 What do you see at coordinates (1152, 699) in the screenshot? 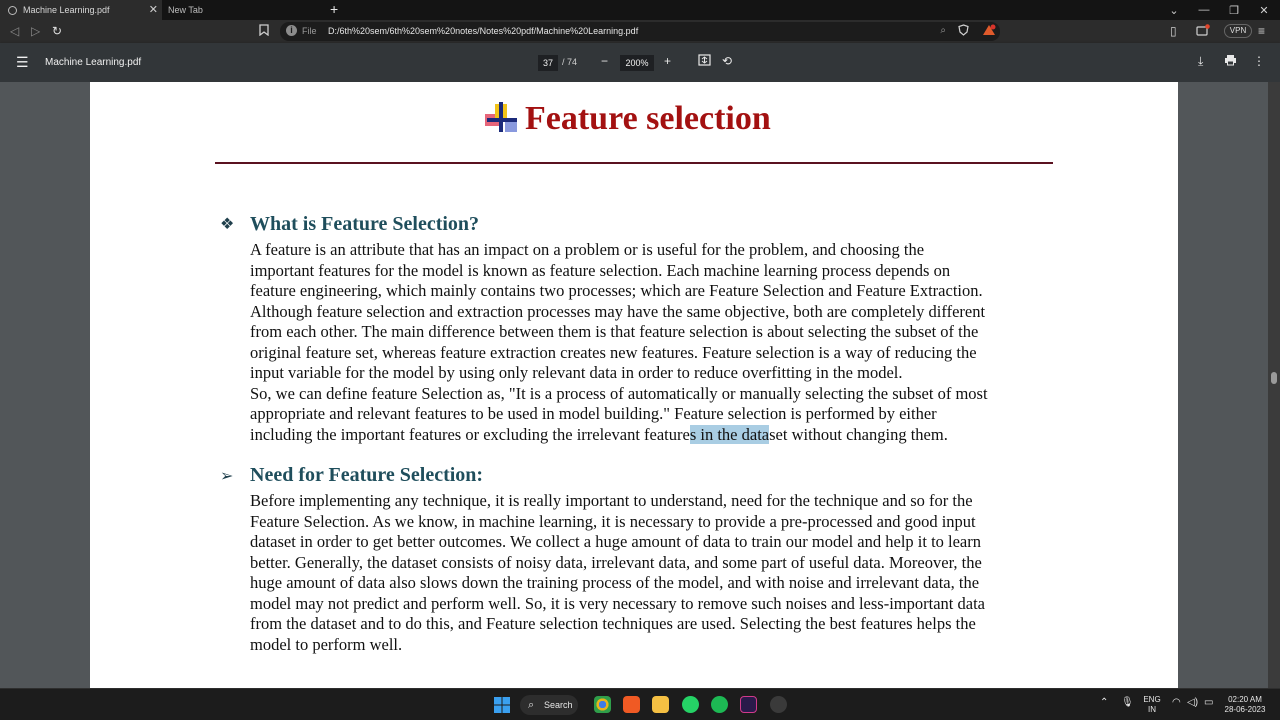
I see `language-code: ENG` at bounding box center [1152, 699].